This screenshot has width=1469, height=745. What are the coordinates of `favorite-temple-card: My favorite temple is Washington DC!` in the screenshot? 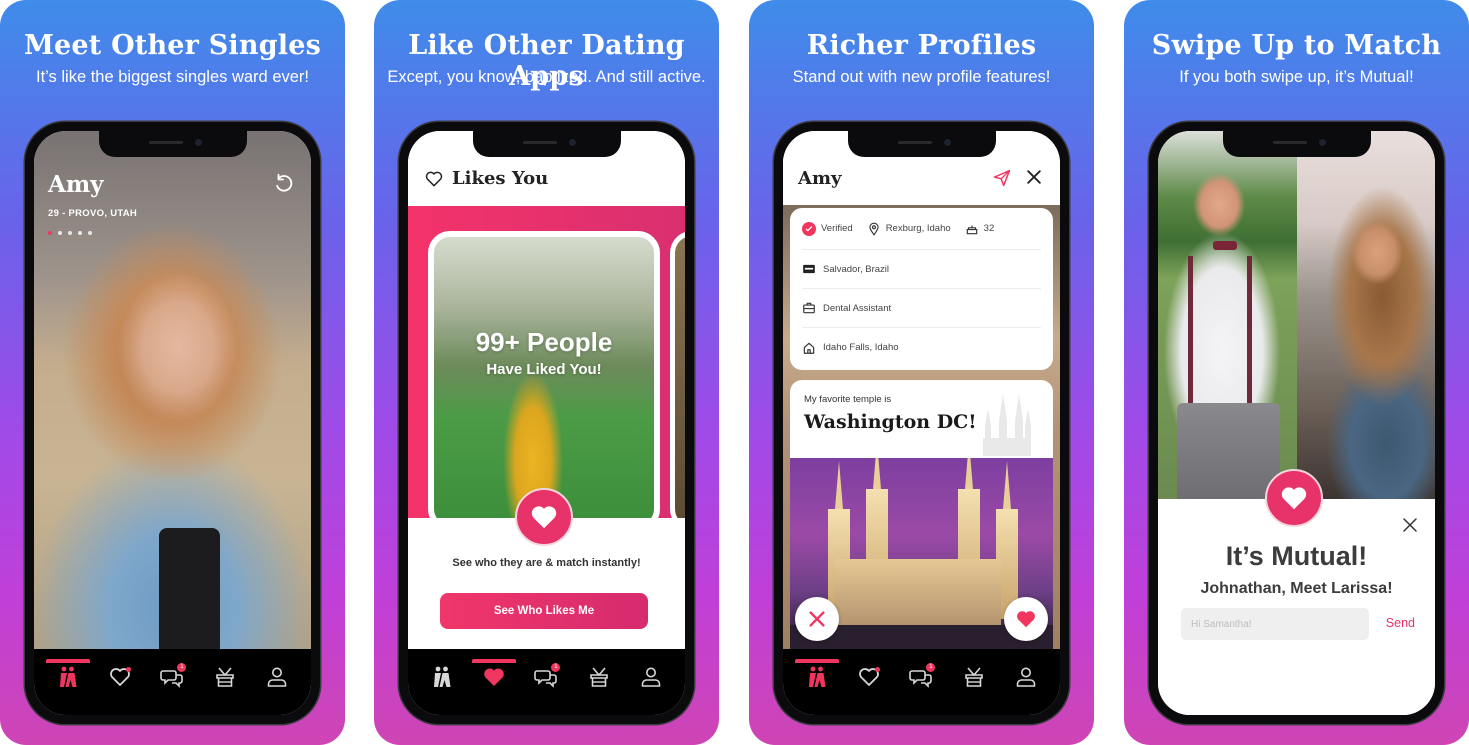 It's located at (921, 419).